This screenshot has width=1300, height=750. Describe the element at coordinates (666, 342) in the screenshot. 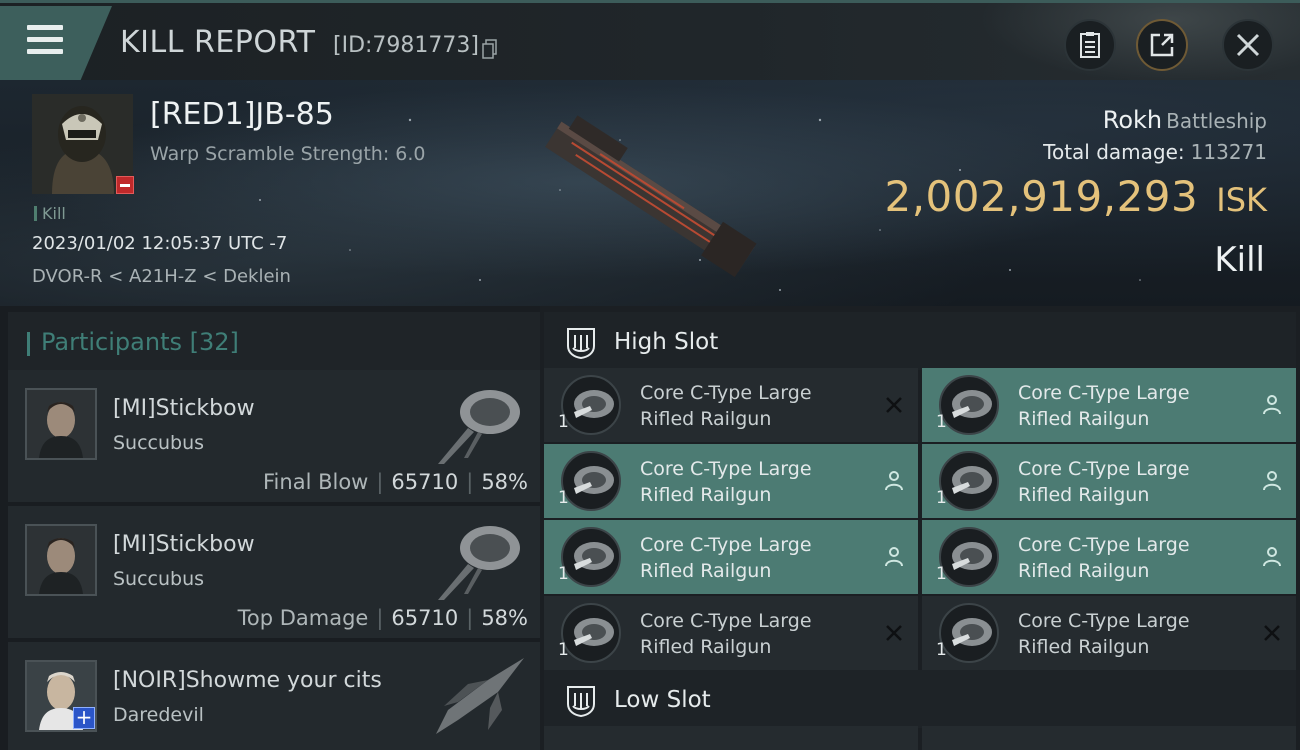

I see `high-slot-title: High Slot` at that location.